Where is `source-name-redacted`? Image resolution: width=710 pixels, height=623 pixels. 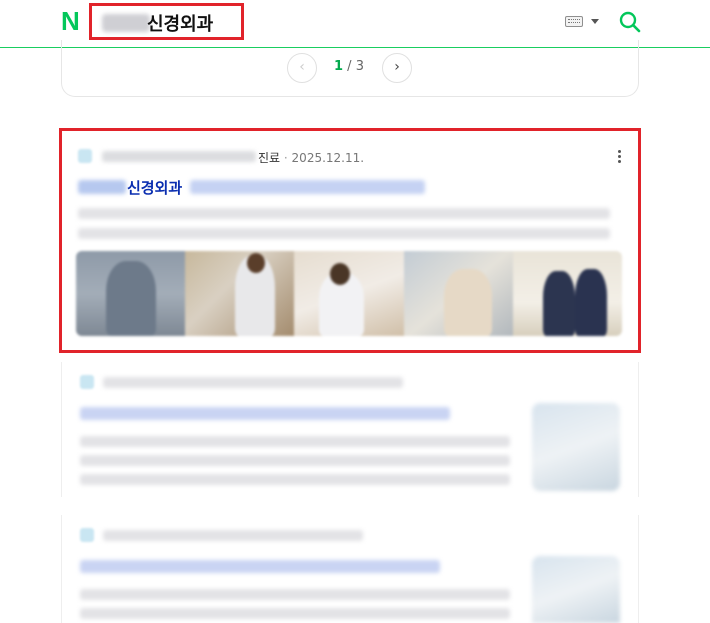 source-name-redacted is located at coordinates (179, 156).